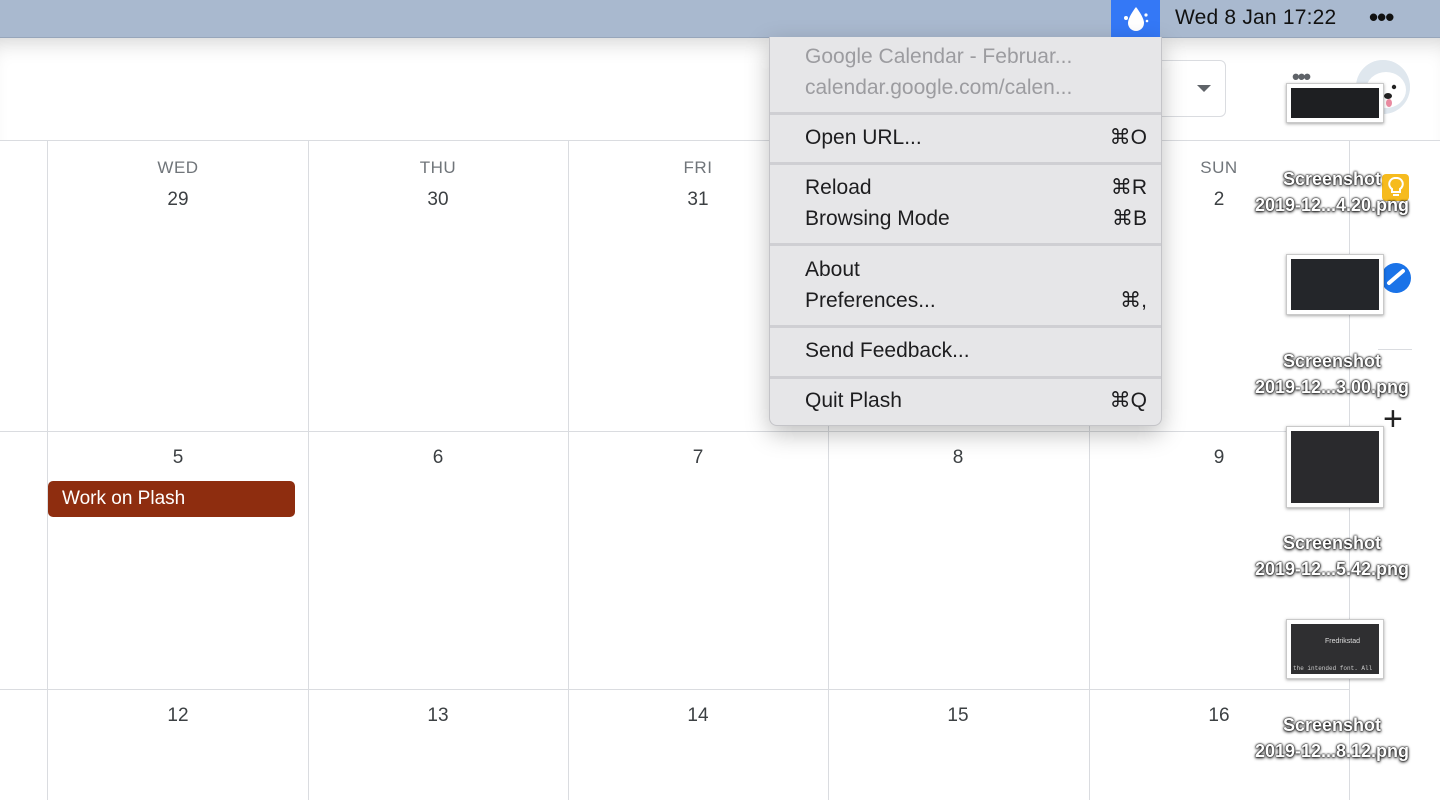 This screenshot has height=800, width=1440. What do you see at coordinates (171, 499) in the screenshot?
I see `calendar-event: Work on Plash` at bounding box center [171, 499].